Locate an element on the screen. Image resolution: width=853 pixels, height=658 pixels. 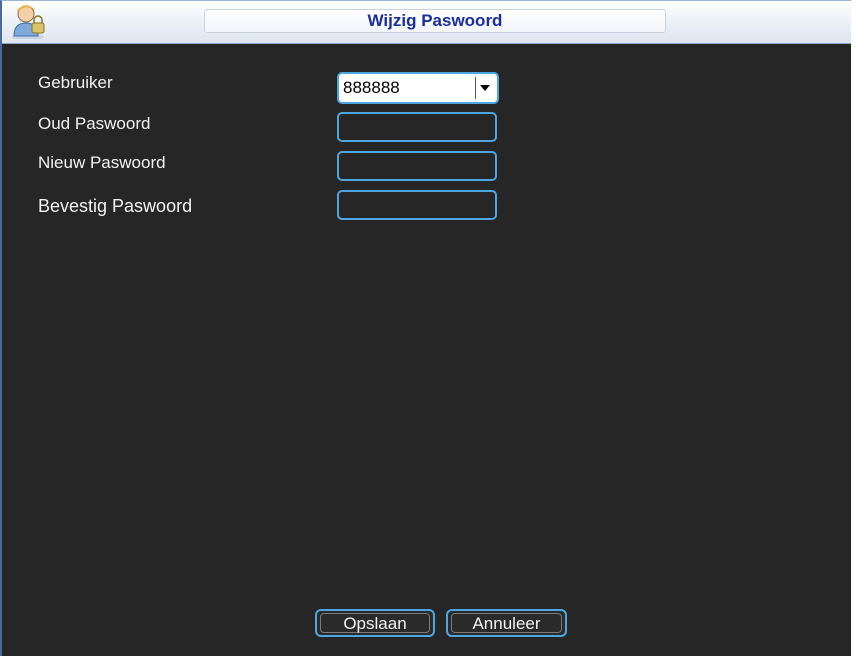
new-password-field is located at coordinates (417, 166).